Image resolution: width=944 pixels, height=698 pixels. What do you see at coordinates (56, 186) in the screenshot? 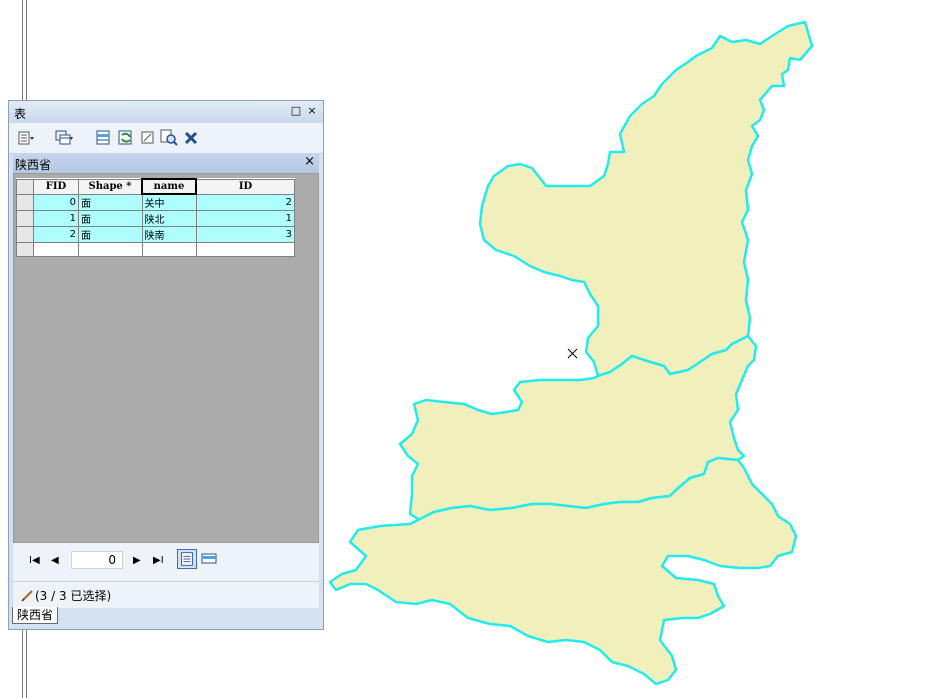
I see `column-header-fid: FID` at bounding box center [56, 186].